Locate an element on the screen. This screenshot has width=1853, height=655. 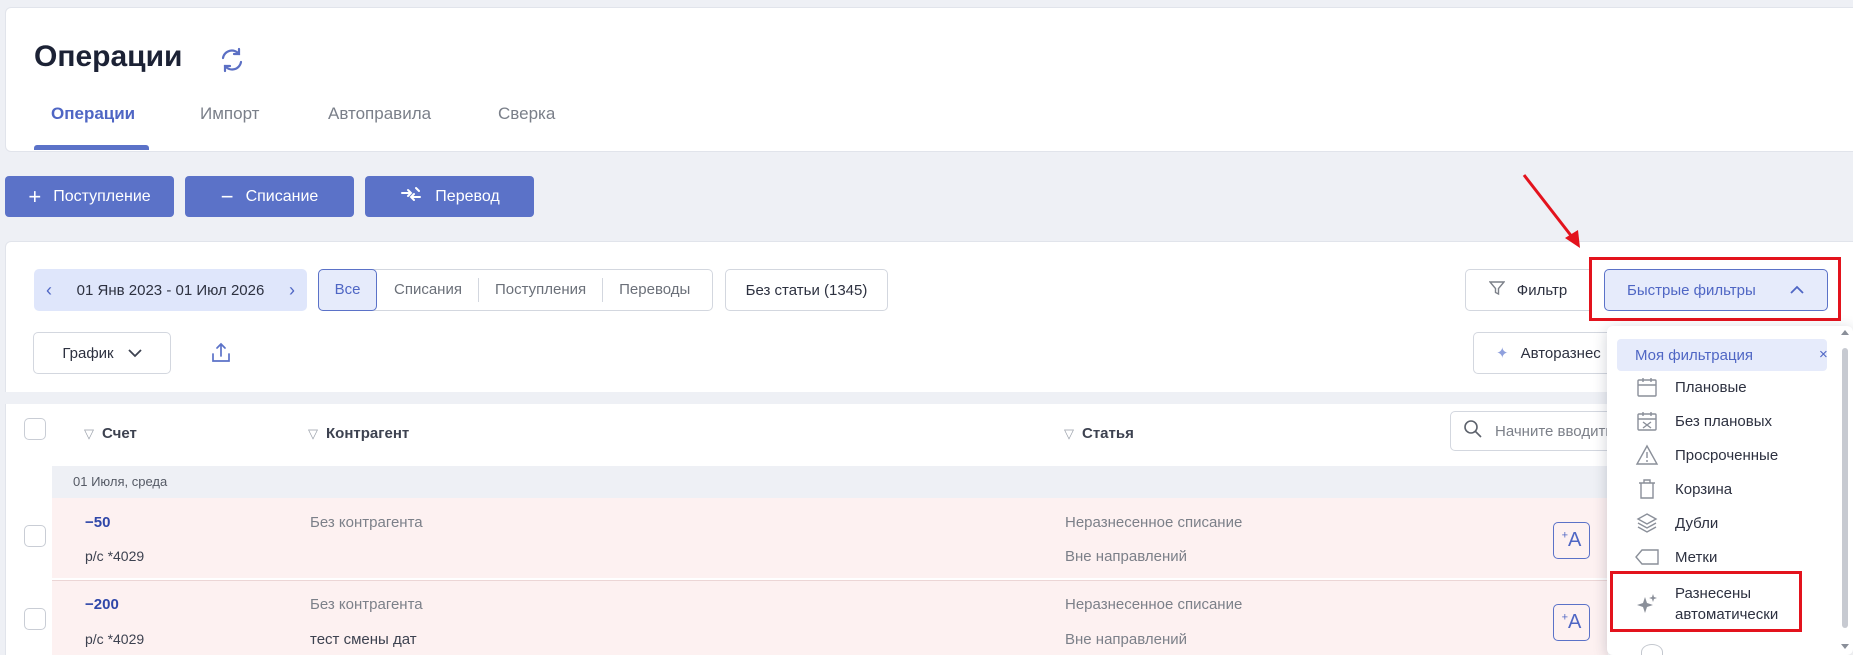
column-account-label: Счет is located at coordinates (119, 433).